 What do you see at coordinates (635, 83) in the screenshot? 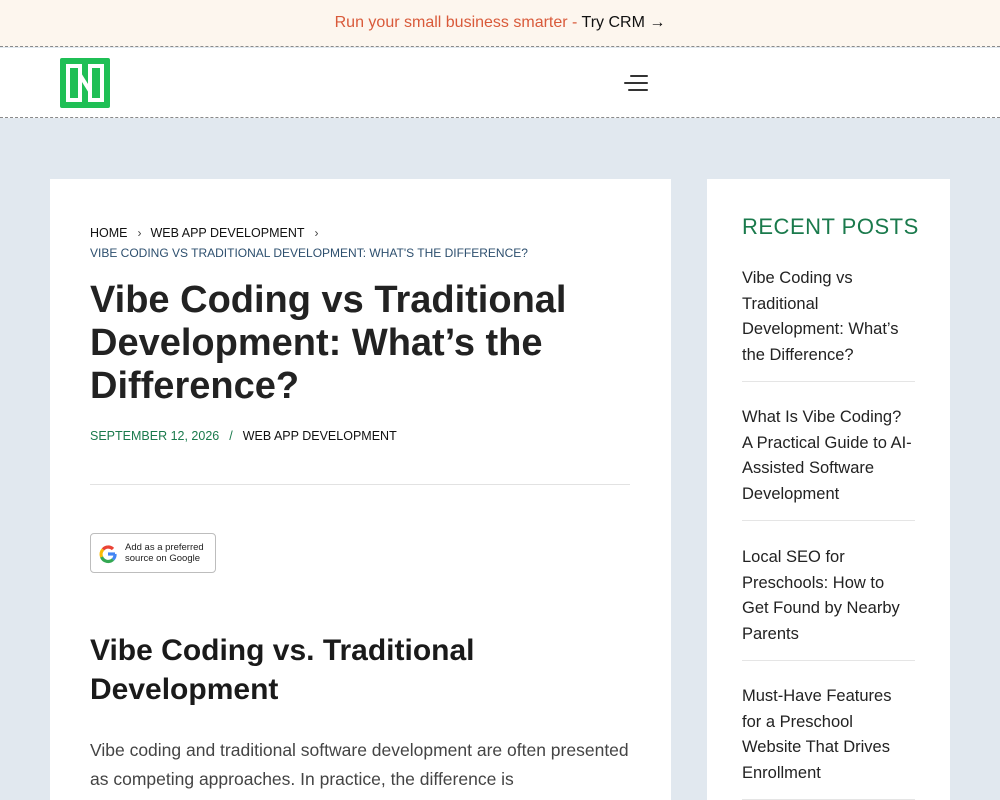
I see `menu-icon` at bounding box center [635, 83].